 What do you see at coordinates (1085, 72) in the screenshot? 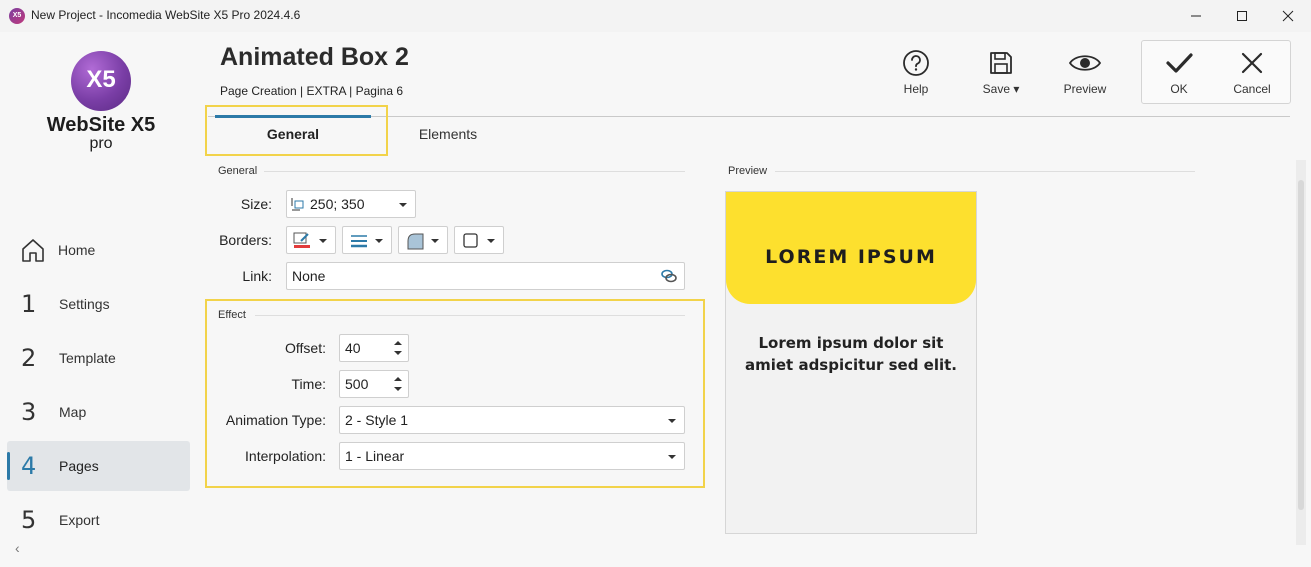
I see `preview-button: Preview` at bounding box center [1085, 72].